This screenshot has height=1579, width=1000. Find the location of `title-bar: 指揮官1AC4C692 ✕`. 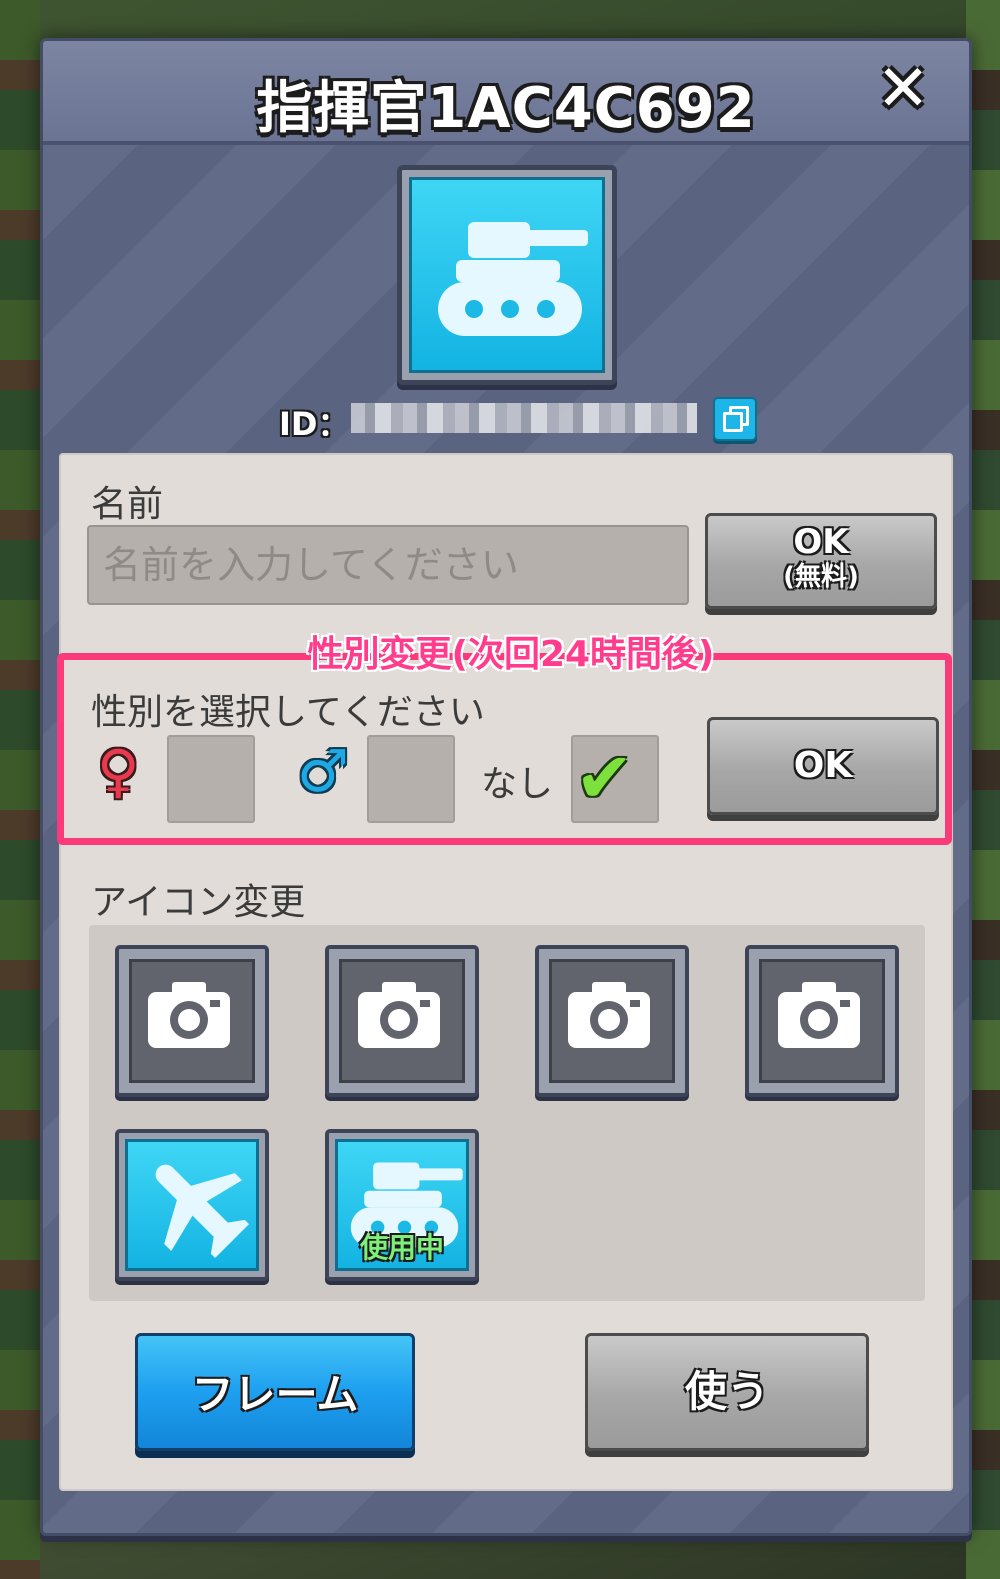

title-bar: 指揮官1AC4C692 ✕ is located at coordinates (506, 93).